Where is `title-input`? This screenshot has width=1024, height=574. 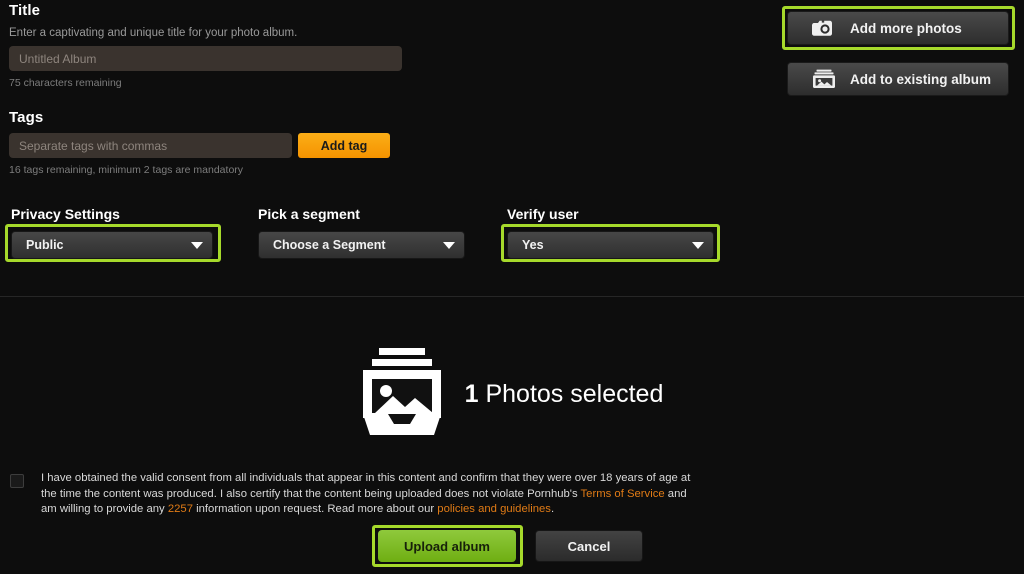 title-input is located at coordinates (205, 58).